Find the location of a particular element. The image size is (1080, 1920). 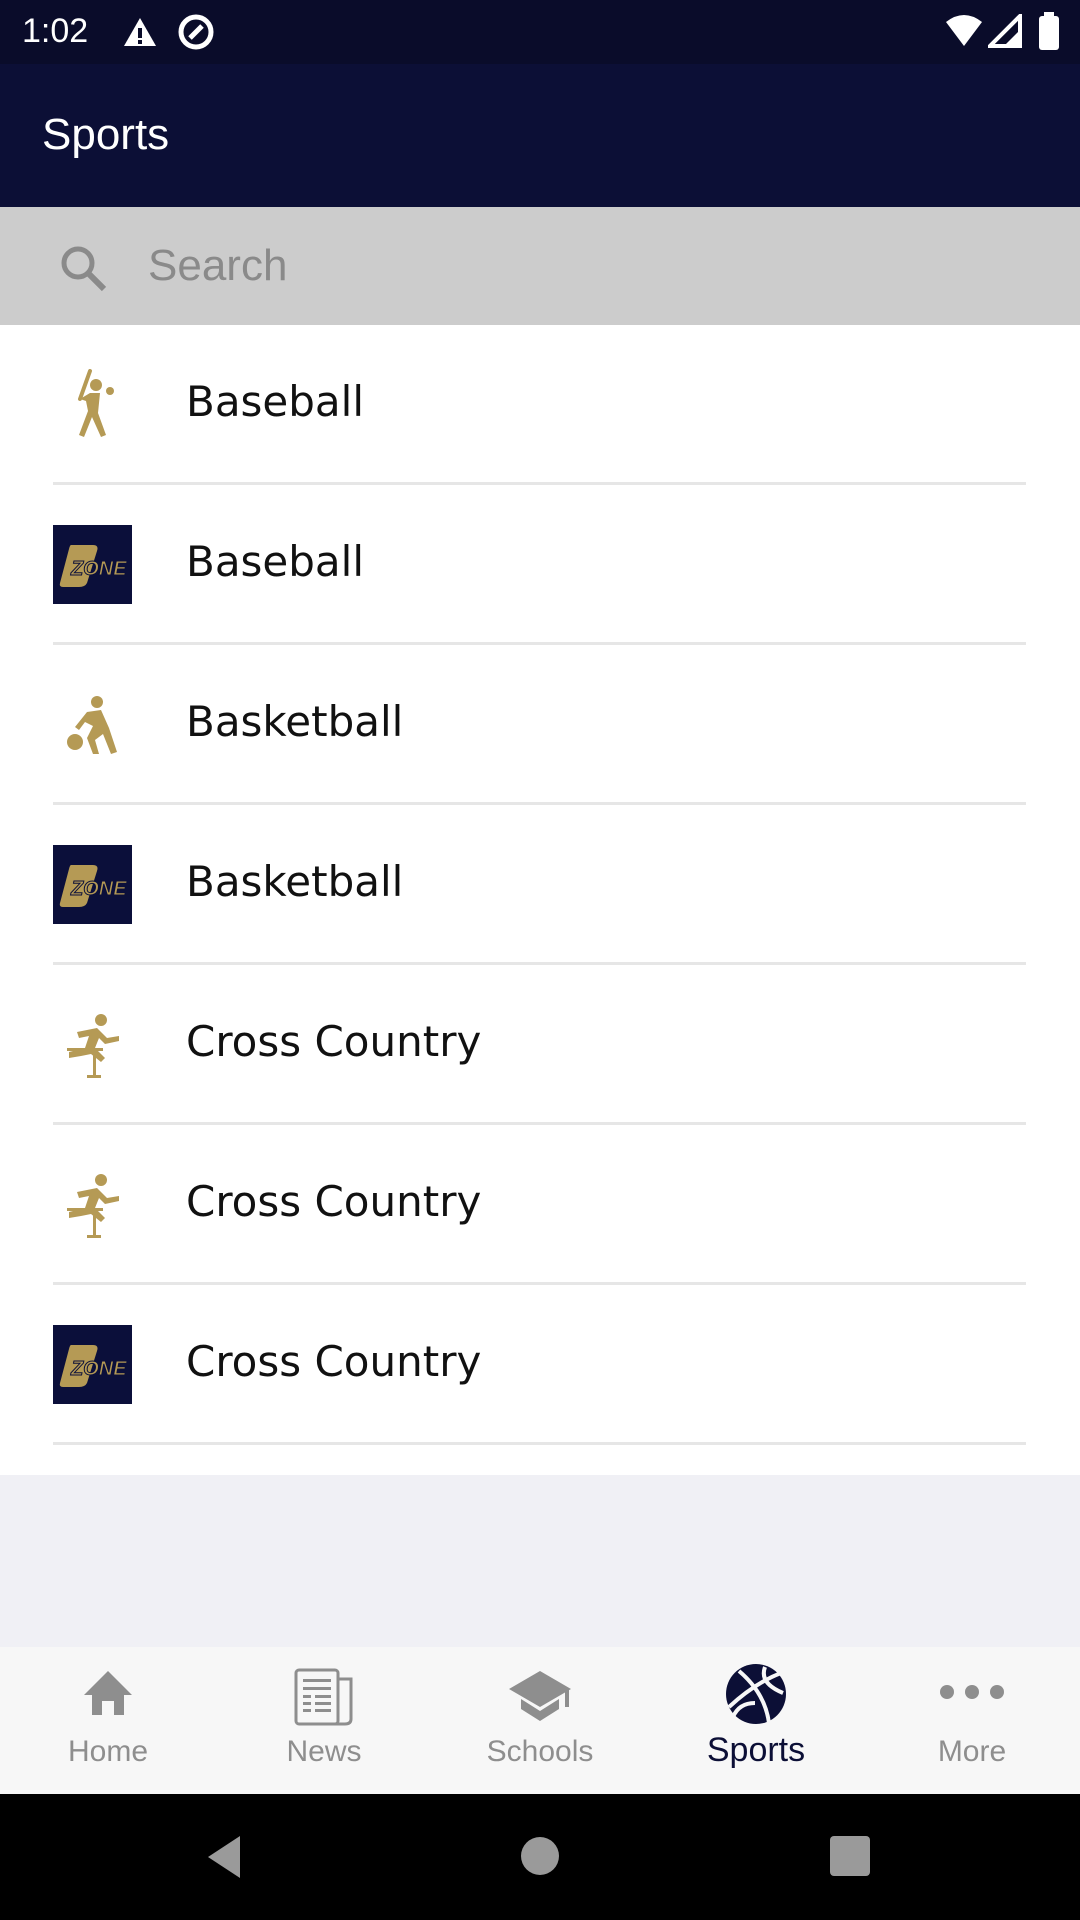

tab-news: News is located at coordinates (324, 1720).